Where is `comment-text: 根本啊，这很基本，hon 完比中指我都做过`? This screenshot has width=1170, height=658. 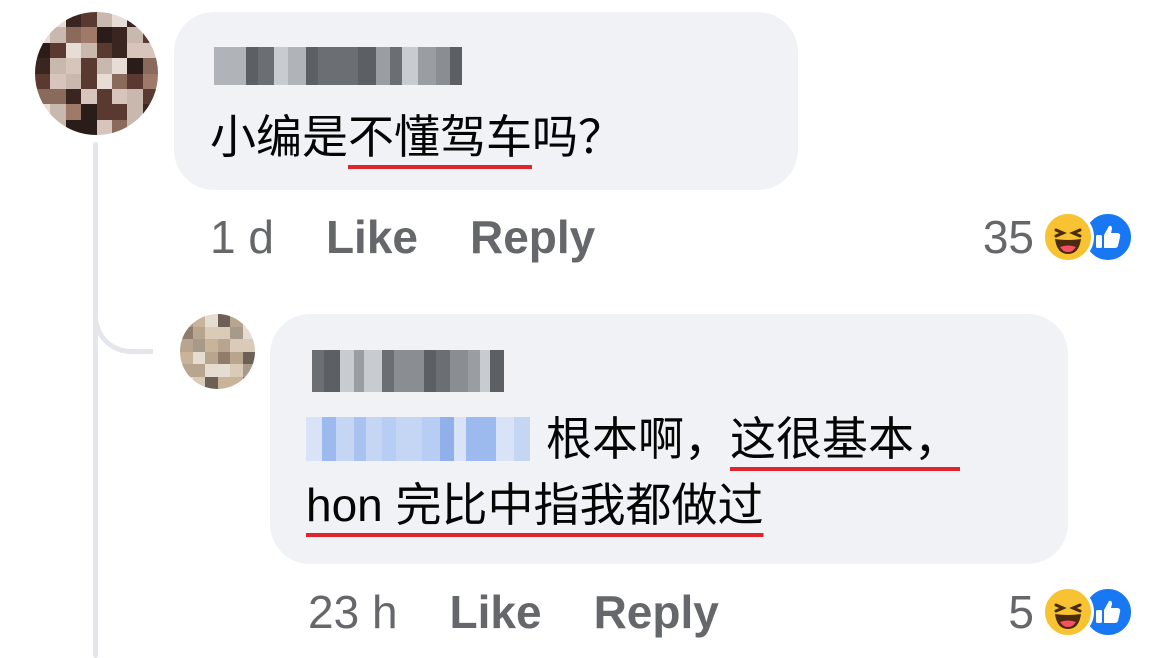
comment-text: 根本啊，这很基本，hon 完比中指我都做过 is located at coordinates (666, 472).